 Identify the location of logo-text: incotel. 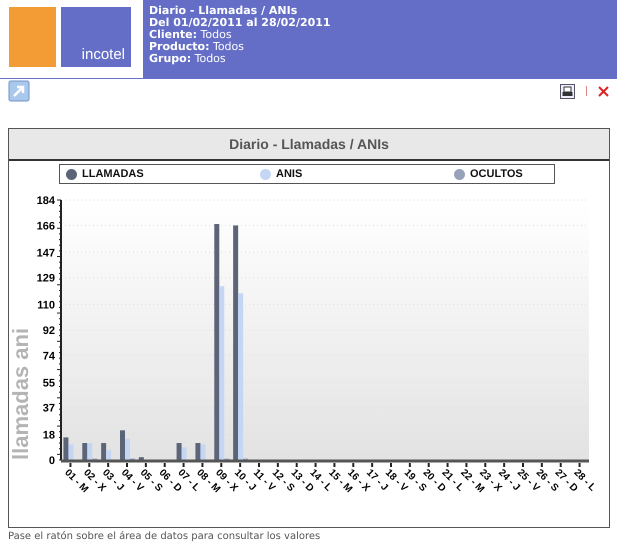
(103, 54).